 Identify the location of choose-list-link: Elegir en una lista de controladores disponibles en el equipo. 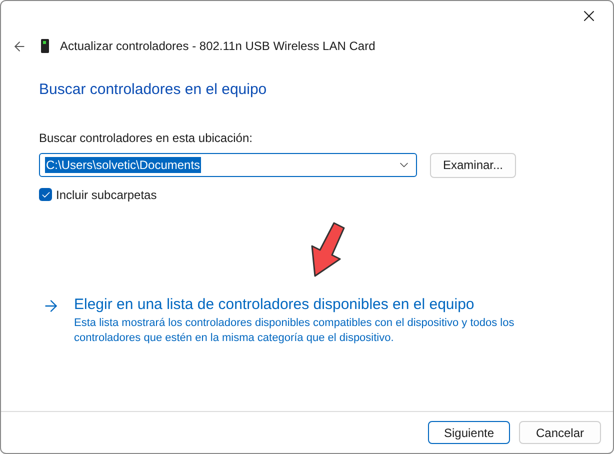
(274, 305).